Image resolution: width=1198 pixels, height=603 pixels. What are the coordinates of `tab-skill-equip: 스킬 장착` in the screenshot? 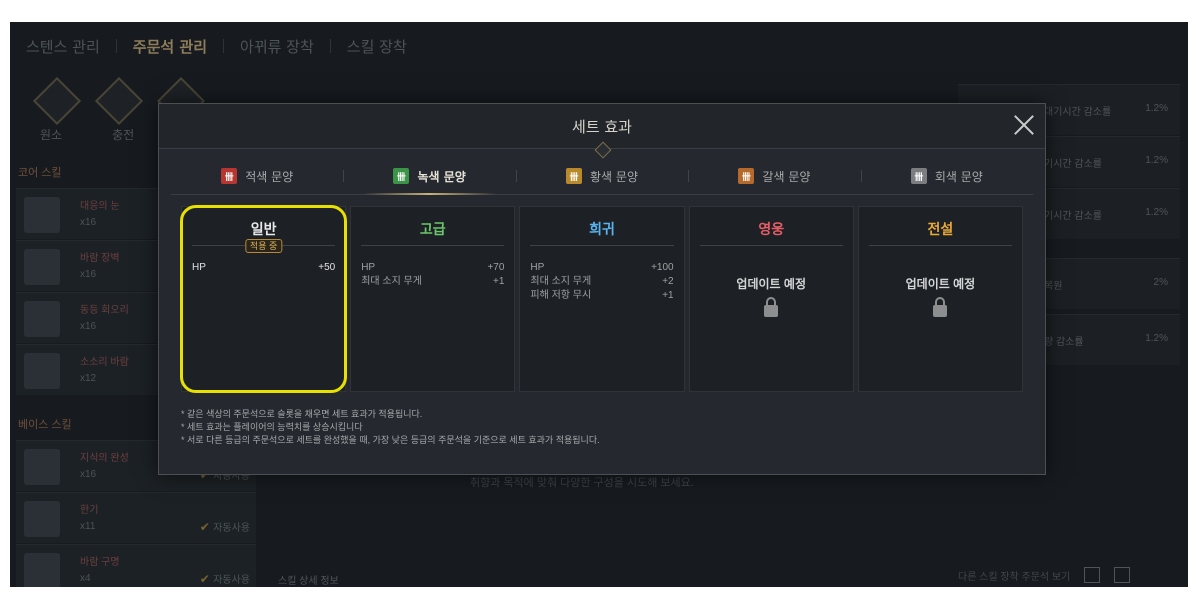 It's located at (377, 46).